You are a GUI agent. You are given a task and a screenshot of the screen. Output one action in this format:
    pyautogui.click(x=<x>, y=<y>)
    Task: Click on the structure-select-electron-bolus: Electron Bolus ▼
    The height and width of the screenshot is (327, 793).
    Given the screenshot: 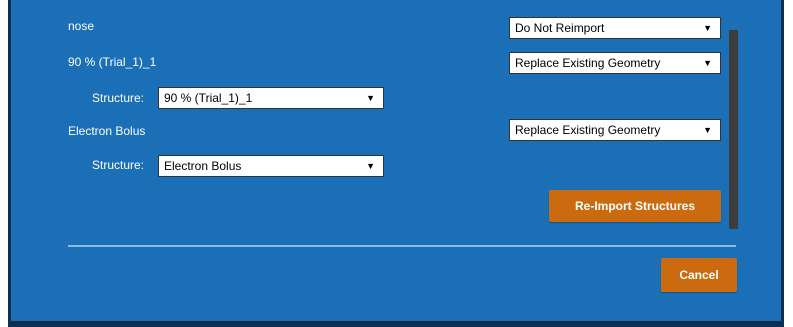 What is the action you would take?
    pyautogui.click(x=271, y=166)
    